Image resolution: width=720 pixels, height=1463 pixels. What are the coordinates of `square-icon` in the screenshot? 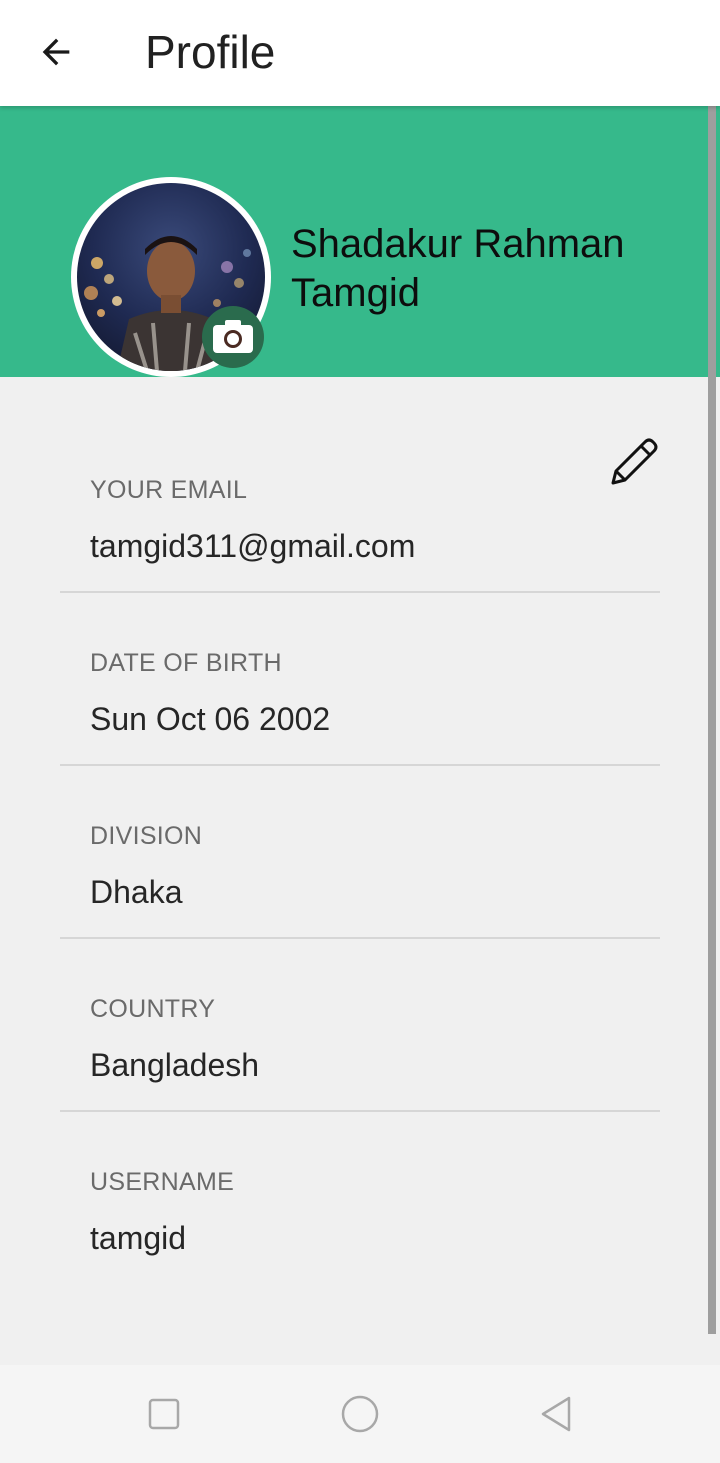 It's located at (164, 1414).